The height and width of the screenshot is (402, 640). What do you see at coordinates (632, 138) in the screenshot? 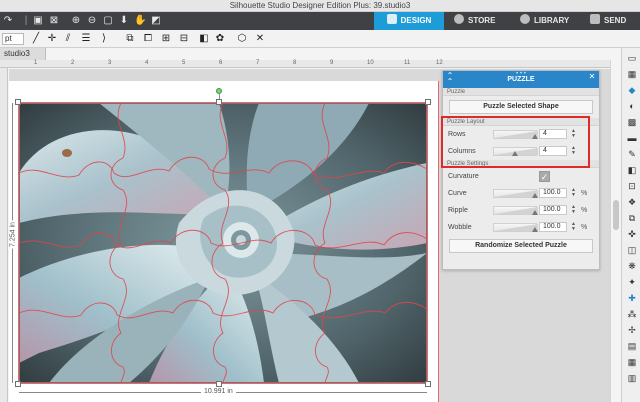
I see `line-style-icon: ▬` at bounding box center [632, 138].